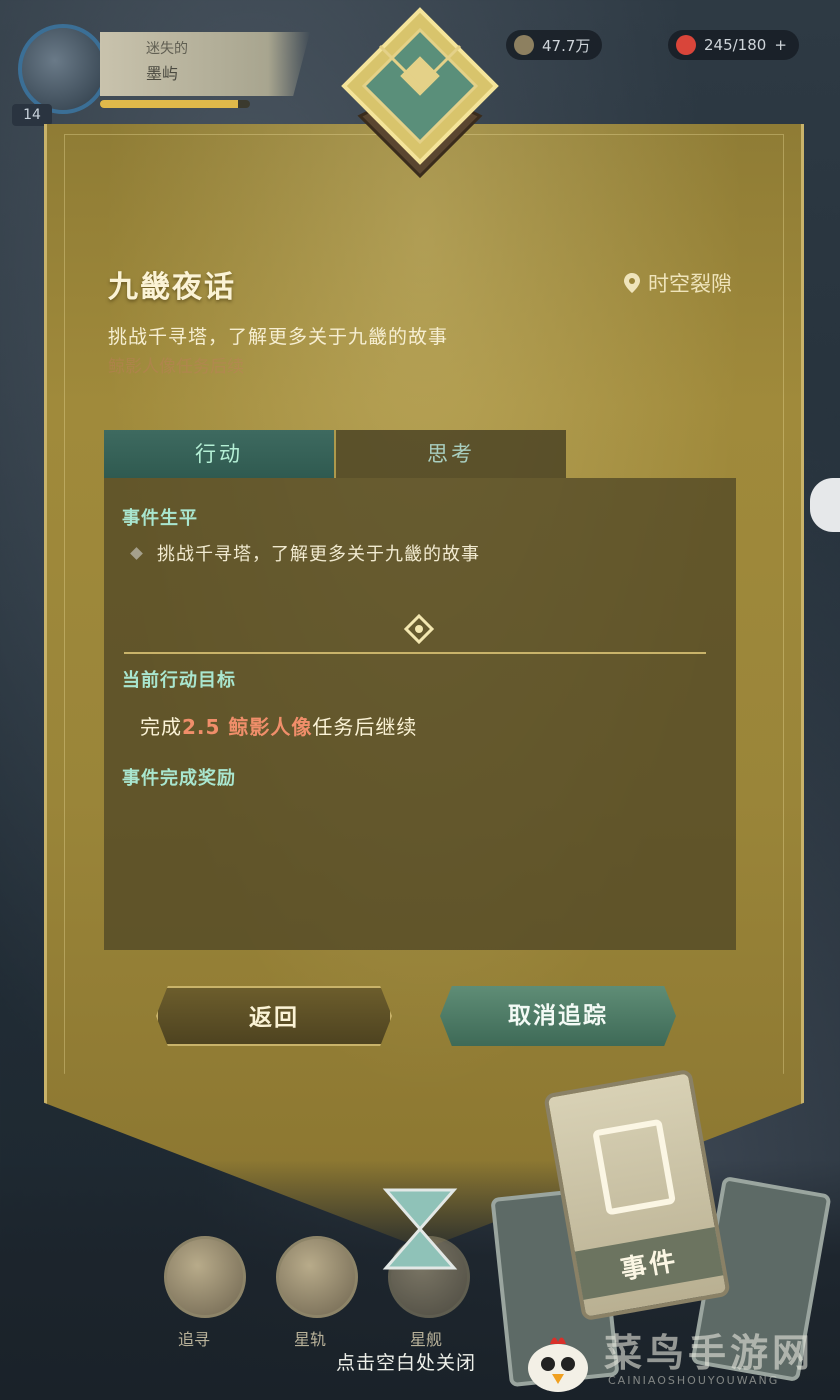 The height and width of the screenshot is (1400, 840). Describe the element at coordinates (175, 104) in the screenshot. I see `exp-bar` at that location.